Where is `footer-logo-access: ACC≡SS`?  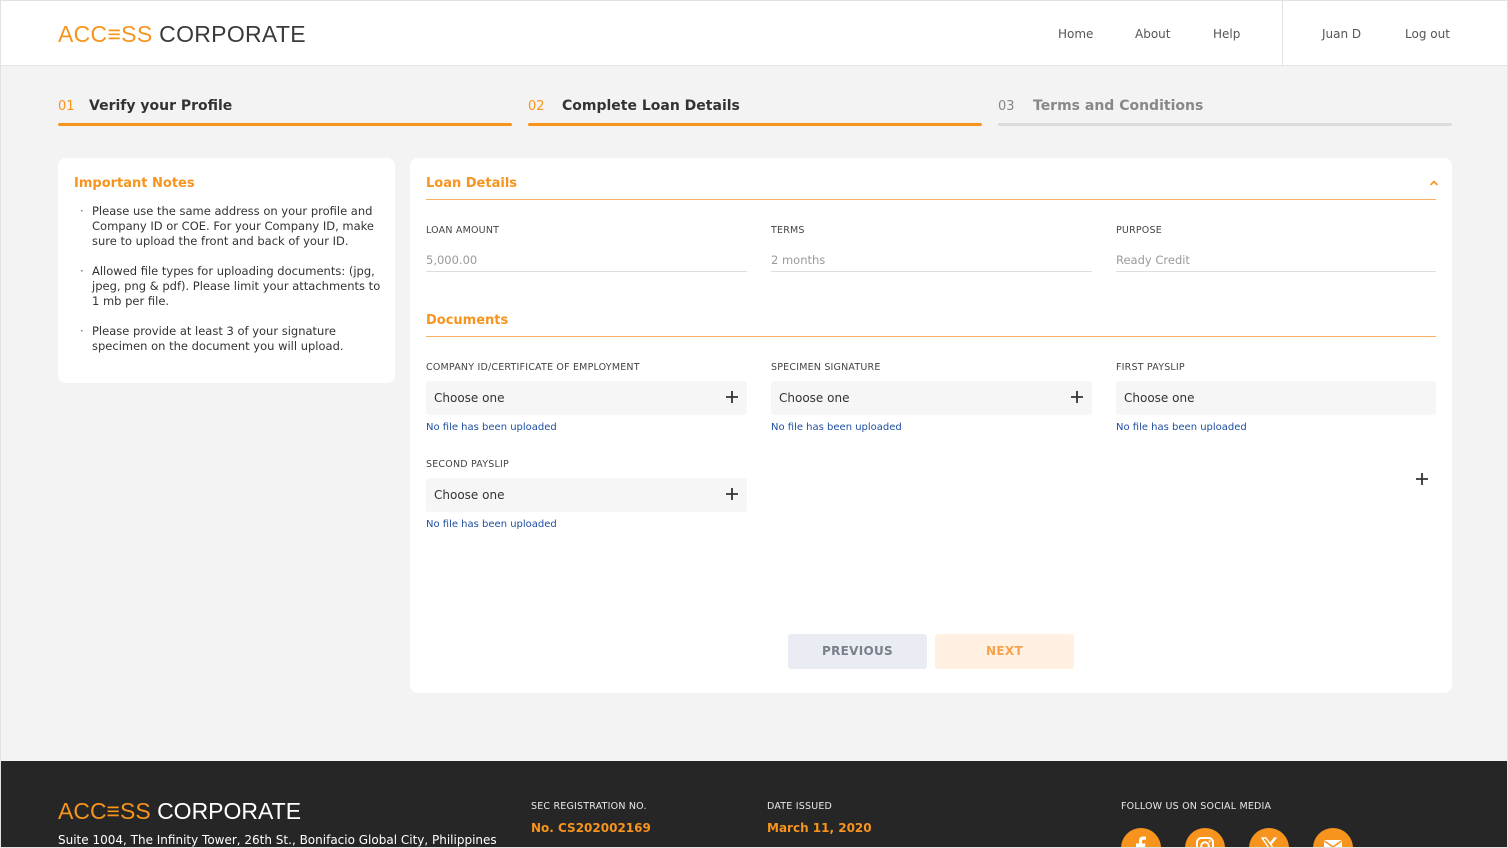 footer-logo-access: ACC≡SS is located at coordinates (104, 811).